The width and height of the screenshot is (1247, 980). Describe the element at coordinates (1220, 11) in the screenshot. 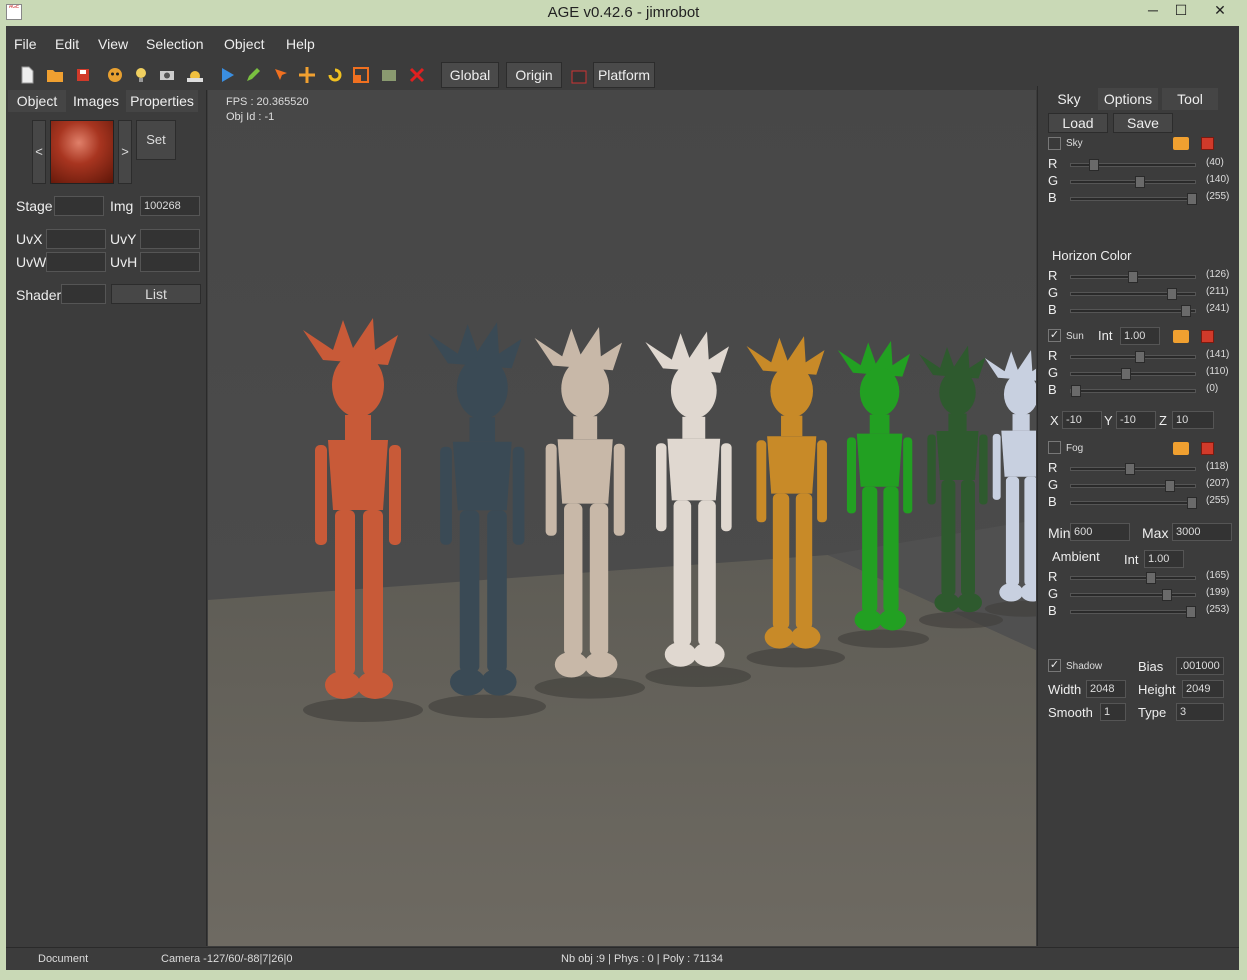

I see `close-button: ✕` at that location.